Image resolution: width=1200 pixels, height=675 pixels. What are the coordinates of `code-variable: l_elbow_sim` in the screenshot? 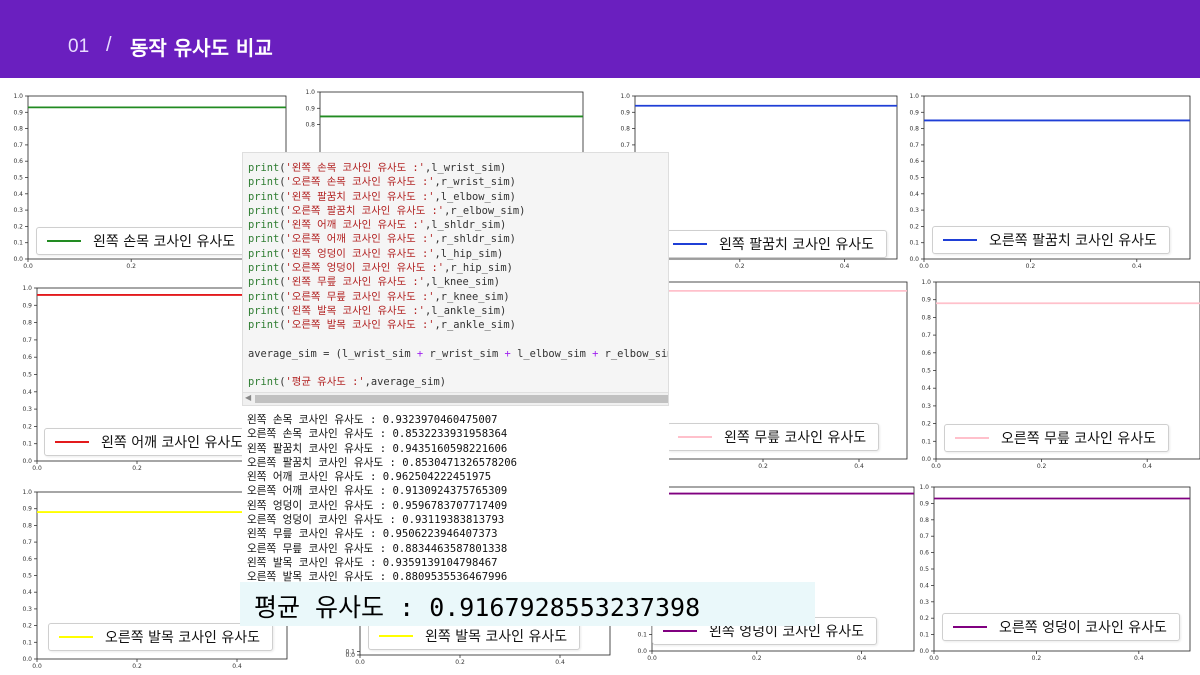 It's located at (551, 353).